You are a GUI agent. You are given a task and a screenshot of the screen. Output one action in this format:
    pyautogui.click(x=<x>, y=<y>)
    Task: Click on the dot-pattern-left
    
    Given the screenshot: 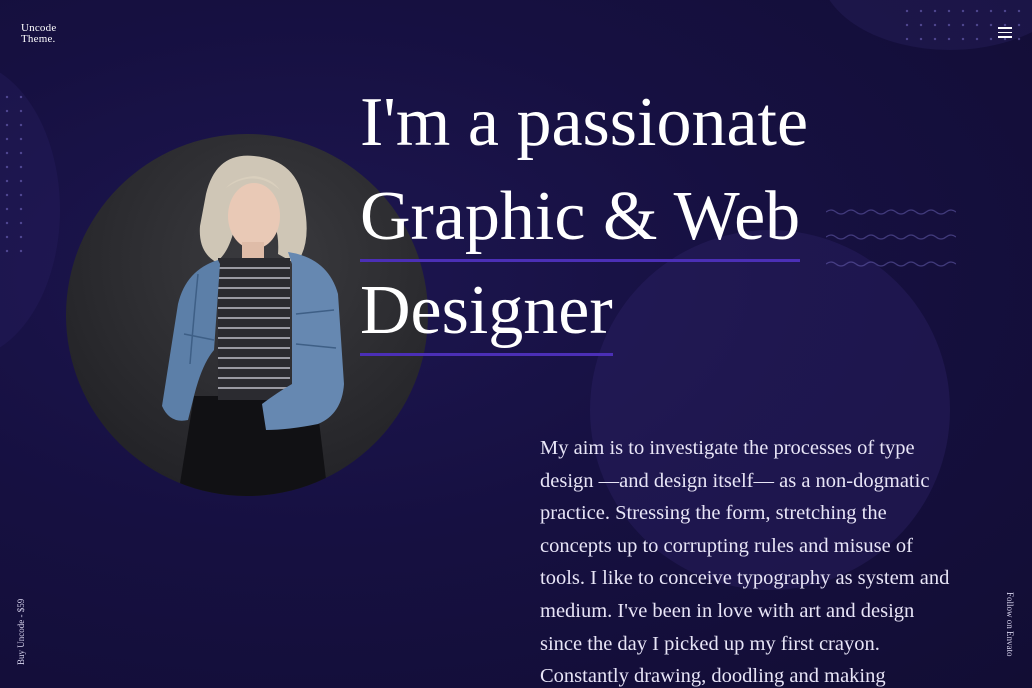 What is the action you would take?
    pyautogui.click(x=12, y=175)
    